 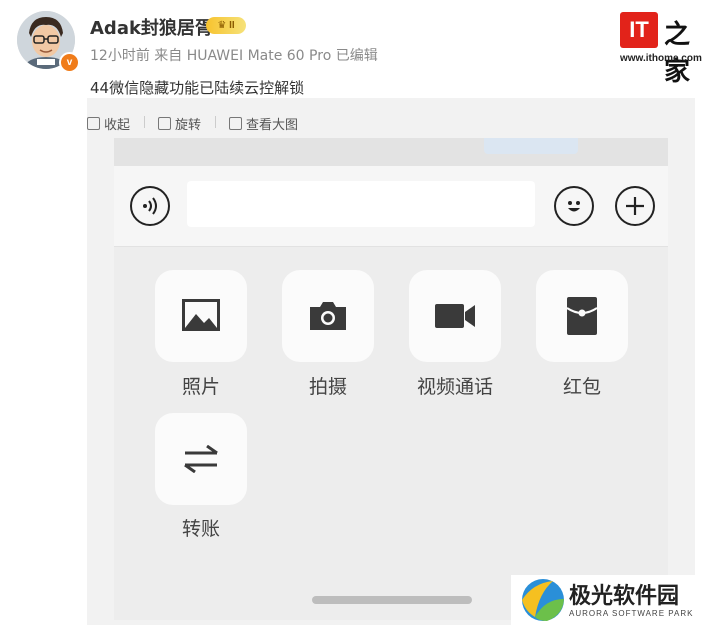 I want to click on plus-icon, so click(x=635, y=206).